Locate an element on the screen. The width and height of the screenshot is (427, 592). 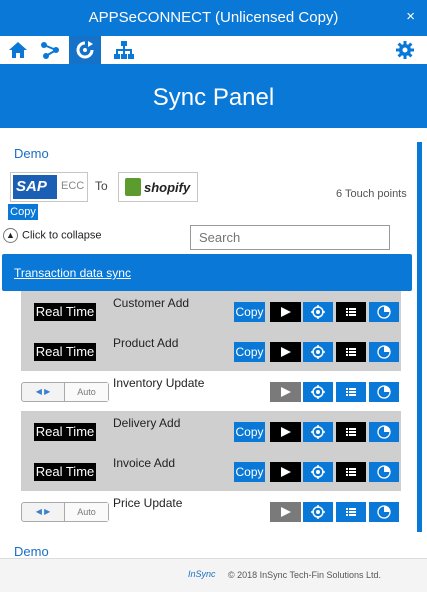
shopify-bag-icon is located at coordinates (133, 187).